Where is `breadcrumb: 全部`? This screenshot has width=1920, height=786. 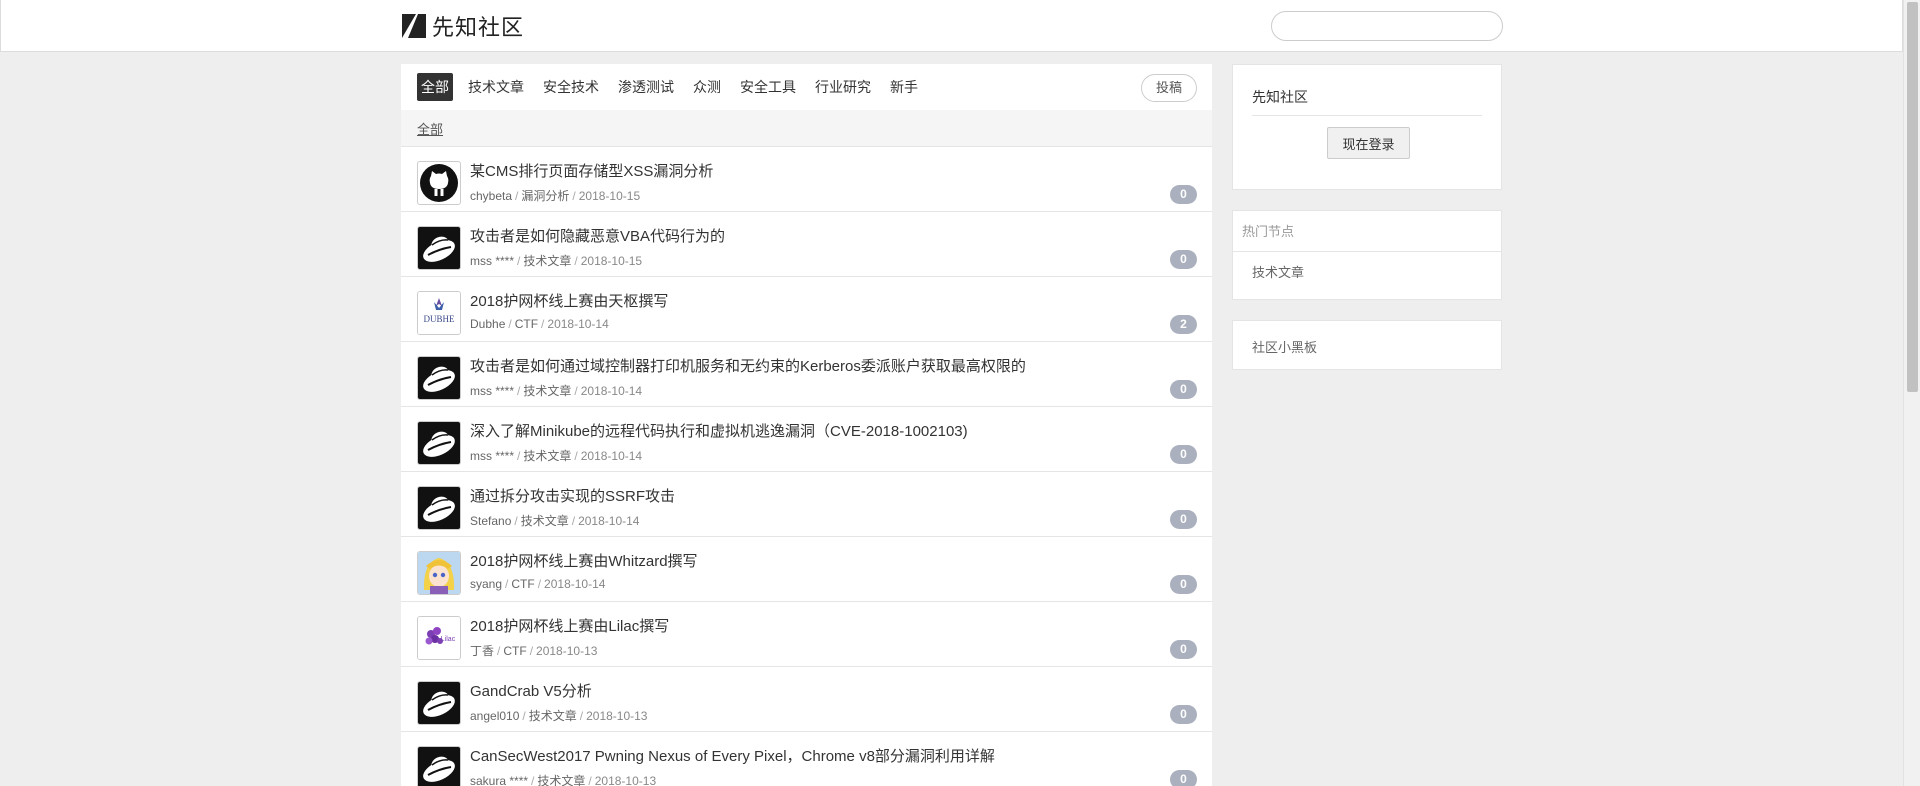
breadcrumb: 全部 is located at coordinates (806, 128).